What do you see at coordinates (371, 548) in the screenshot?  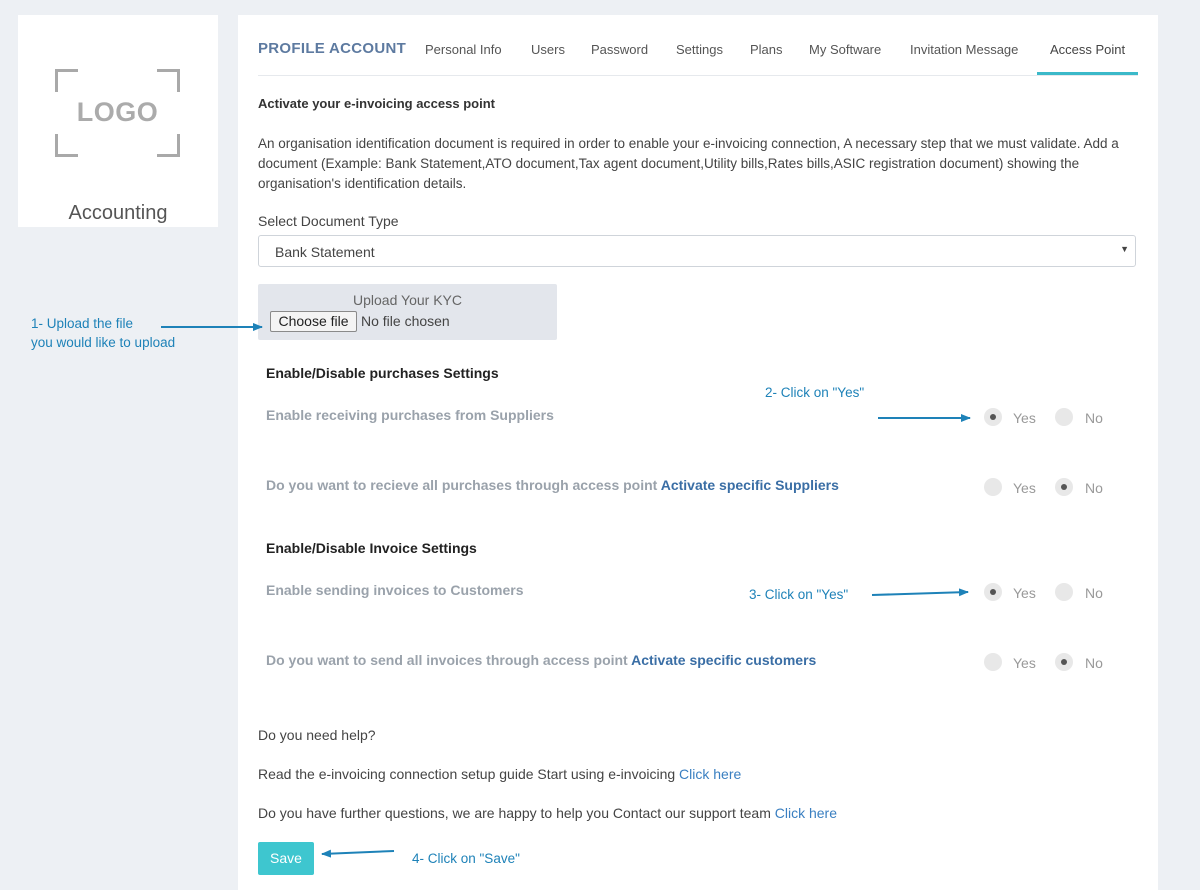 I see `invoice-settings-title: Enable/Disable Invoice Settings` at bounding box center [371, 548].